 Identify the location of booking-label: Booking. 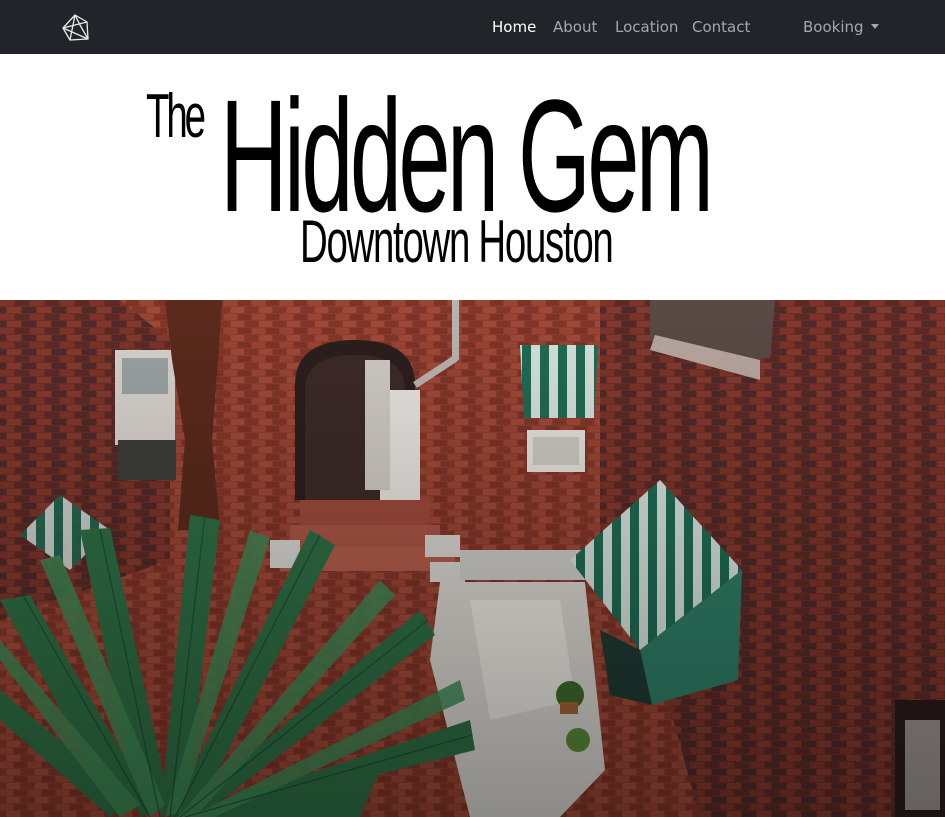
(833, 27).